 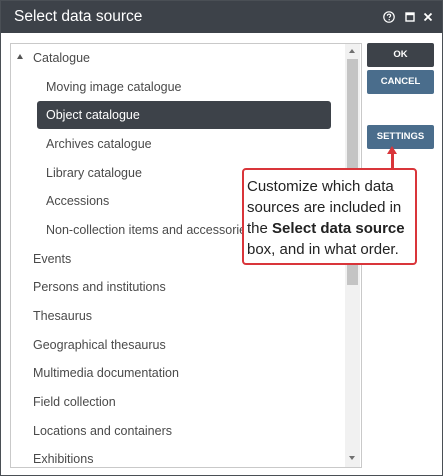 What do you see at coordinates (78, 16) in the screenshot?
I see `dialog-title: Select data source` at bounding box center [78, 16].